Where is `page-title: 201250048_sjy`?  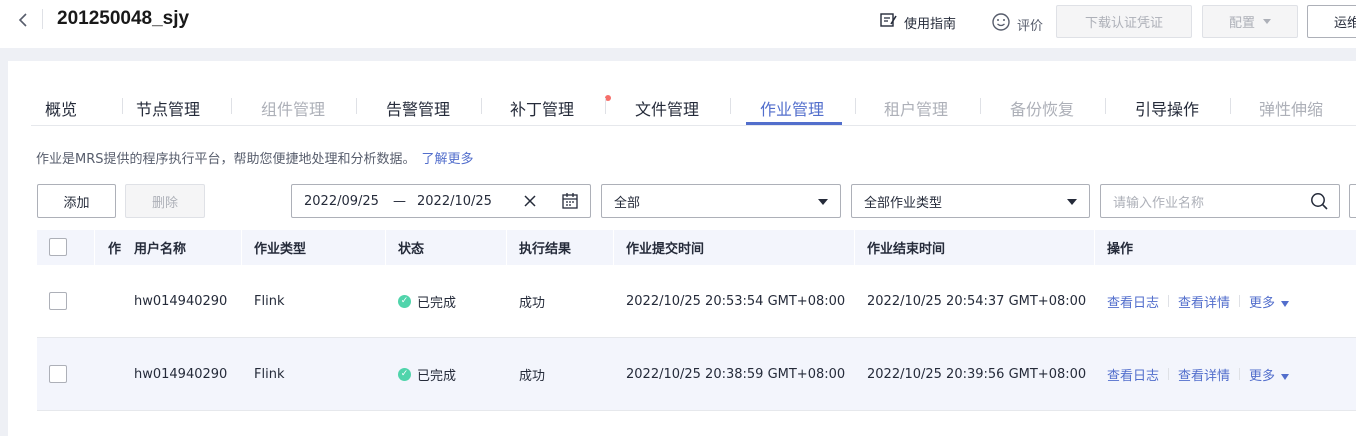
page-title: 201250048_sjy is located at coordinates (123, 18).